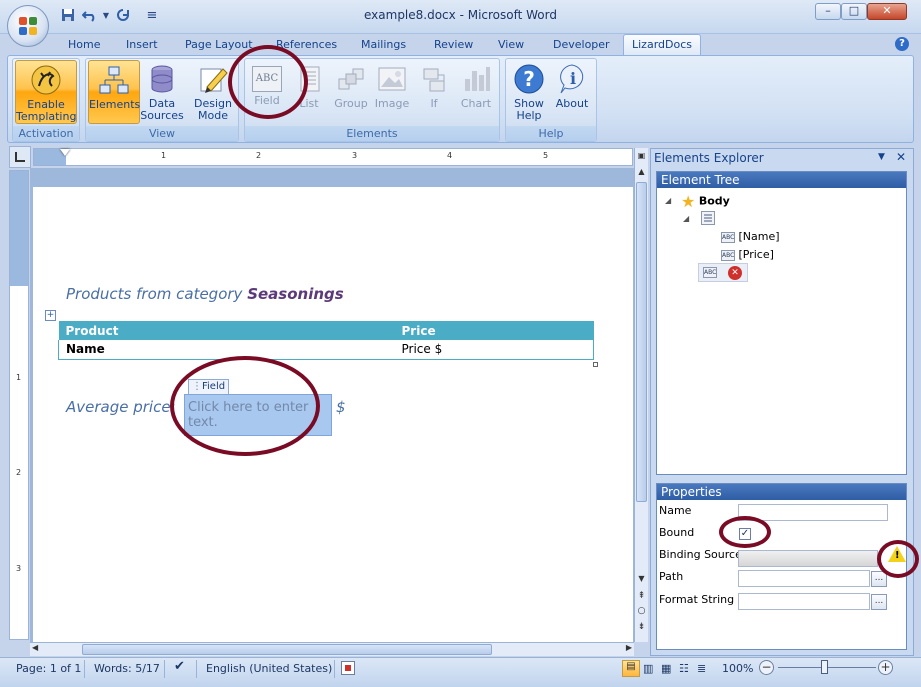 The width and height of the screenshot is (921, 687). Describe the element at coordinates (747, 254) in the screenshot. I see `tree-node-price: ABC [Price]` at that location.